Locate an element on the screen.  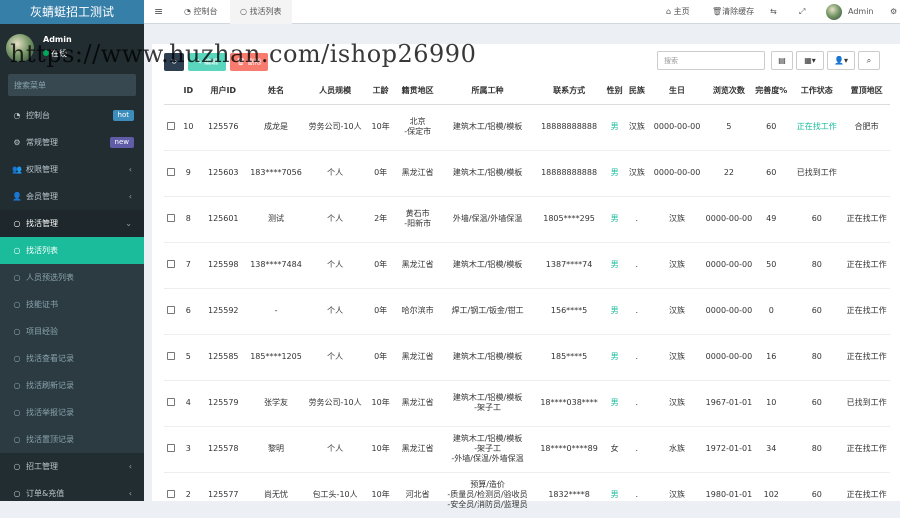
sidebar-item-0: ◔ 控制台 hot is located at coordinates (72, 115).